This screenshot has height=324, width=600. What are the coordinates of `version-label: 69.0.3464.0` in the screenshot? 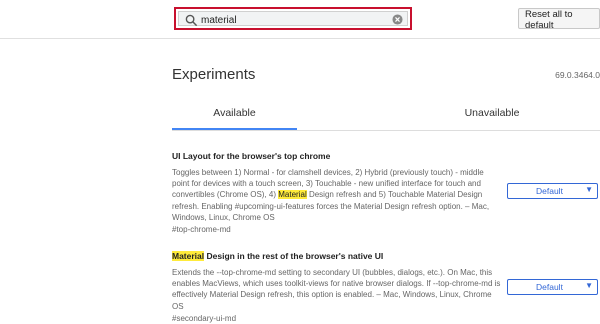 It's located at (577, 75).